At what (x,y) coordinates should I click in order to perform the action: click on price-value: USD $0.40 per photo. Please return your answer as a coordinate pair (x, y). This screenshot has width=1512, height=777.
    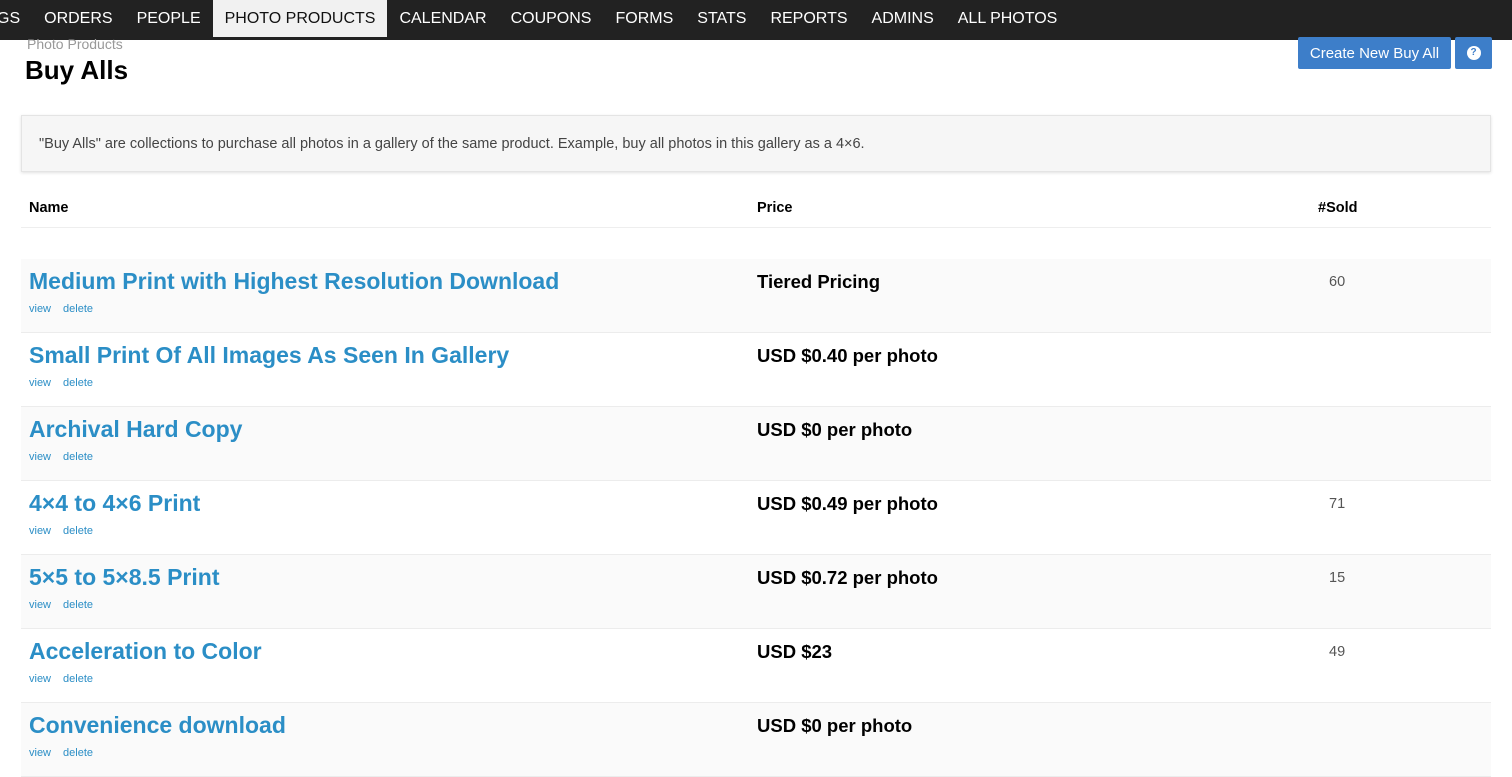
    Looking at the image, I should click on (847, 355).